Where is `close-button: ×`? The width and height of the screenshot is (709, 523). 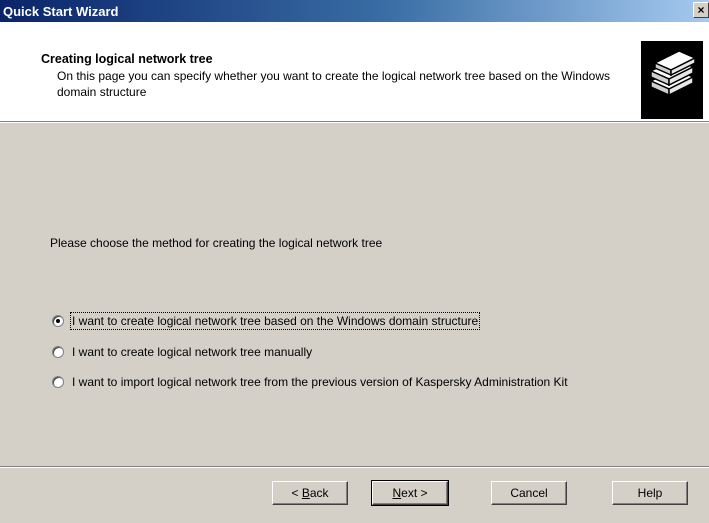 close-button: × is located at coordinates (701, 10).